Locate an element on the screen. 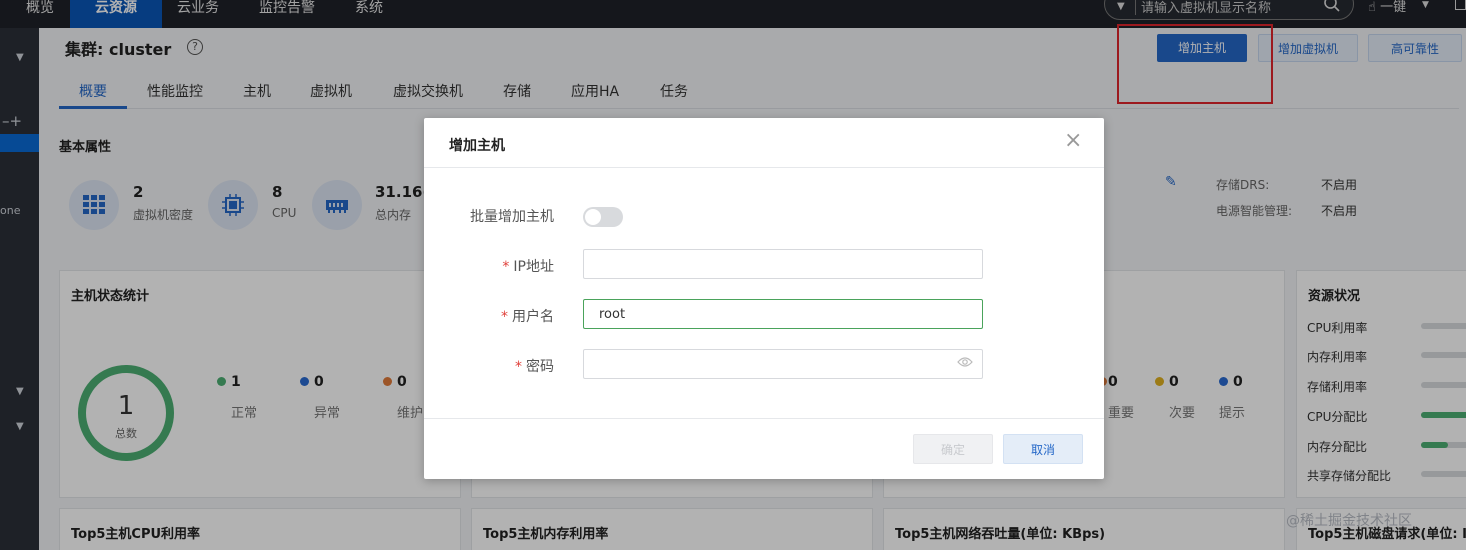  toggle-knob is located at coordinates (593, 217).